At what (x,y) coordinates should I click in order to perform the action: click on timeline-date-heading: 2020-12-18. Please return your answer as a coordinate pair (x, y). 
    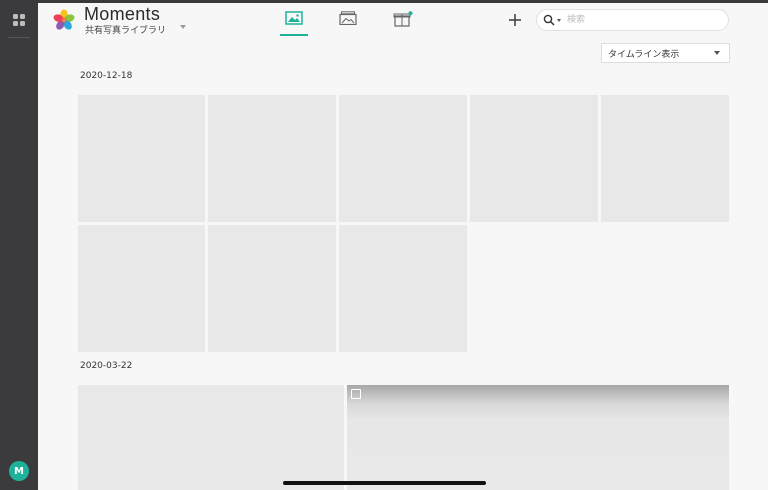
    Looking at the image, I should click on (106, 76).